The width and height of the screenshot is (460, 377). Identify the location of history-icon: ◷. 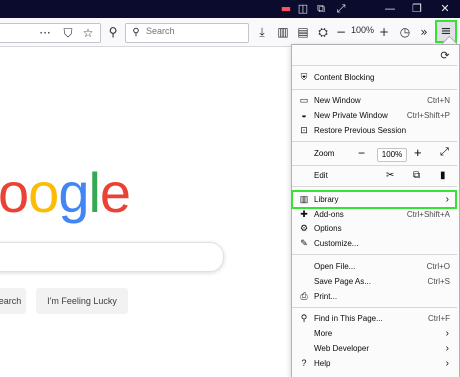
(405, 32).